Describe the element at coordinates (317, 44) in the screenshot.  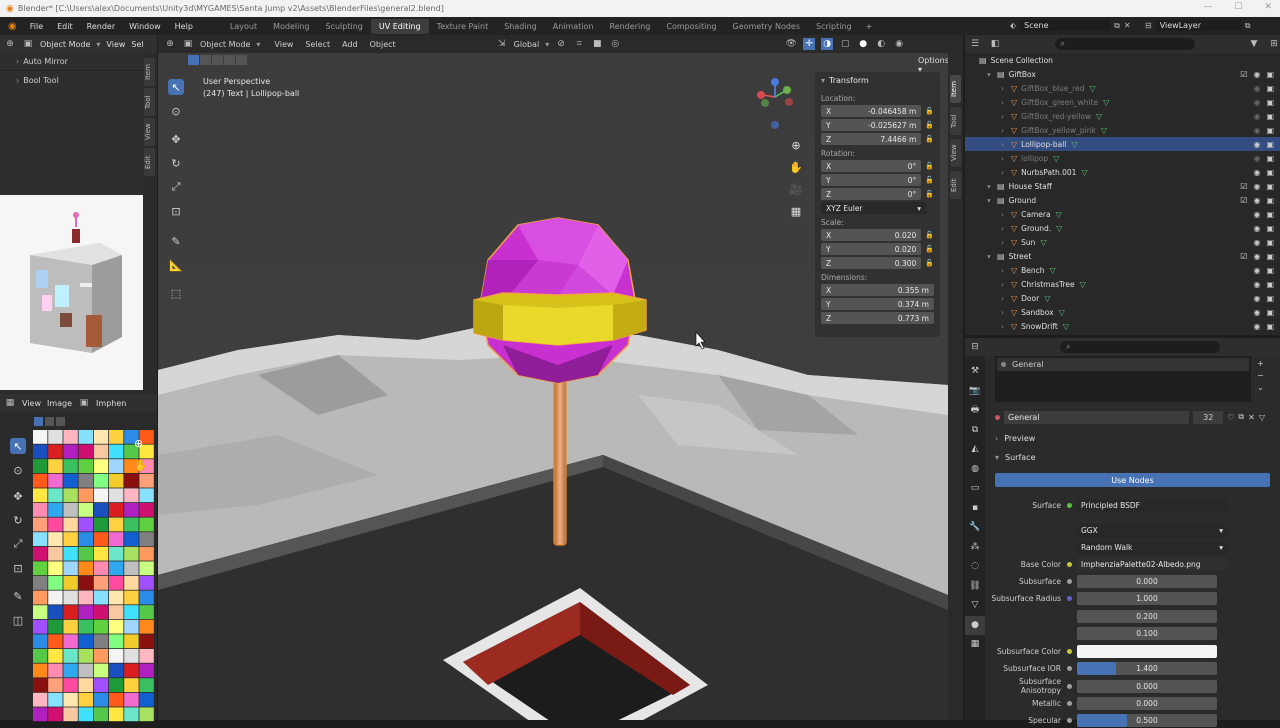
I see `viewport-menu-select: Select` at that location.